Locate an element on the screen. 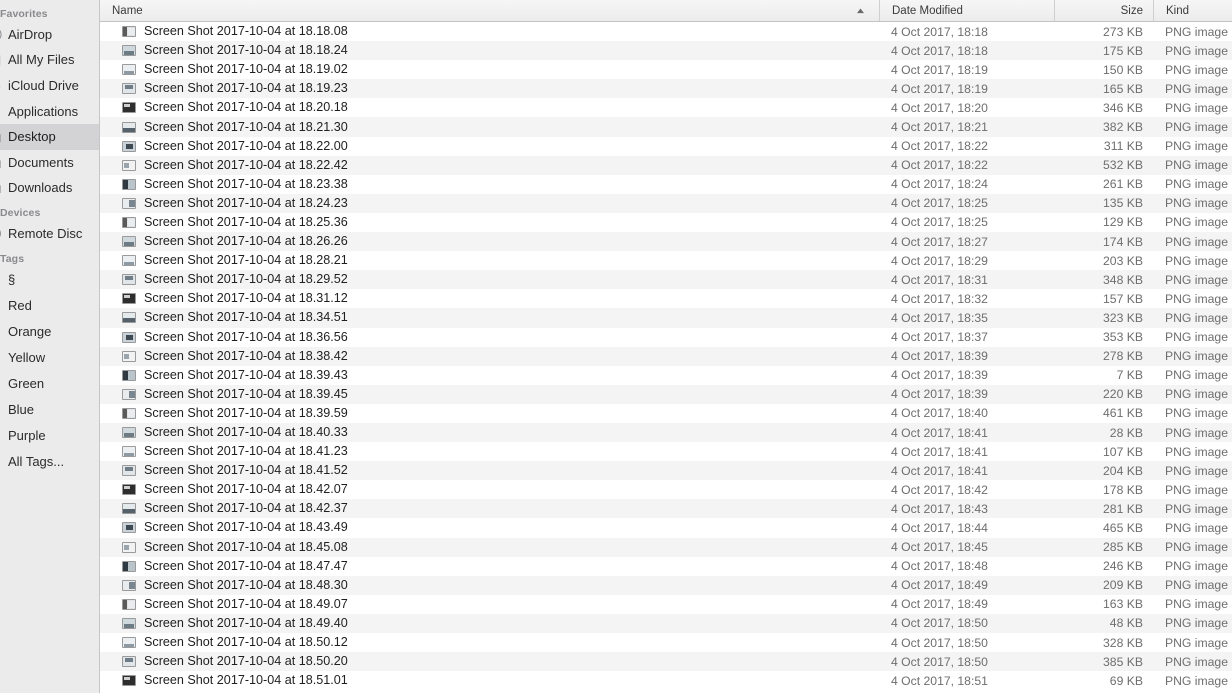  file-name-cell: Screen Shot 2017-10-04 at 18.39.59 is located at coordinates (489, 413).